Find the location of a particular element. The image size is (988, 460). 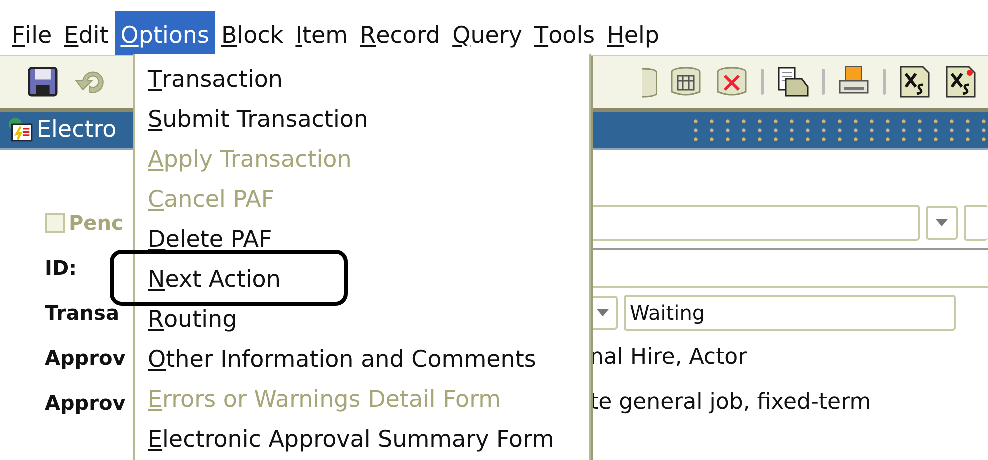

checkbox-label: Penc is located at coordinates (96, 222).